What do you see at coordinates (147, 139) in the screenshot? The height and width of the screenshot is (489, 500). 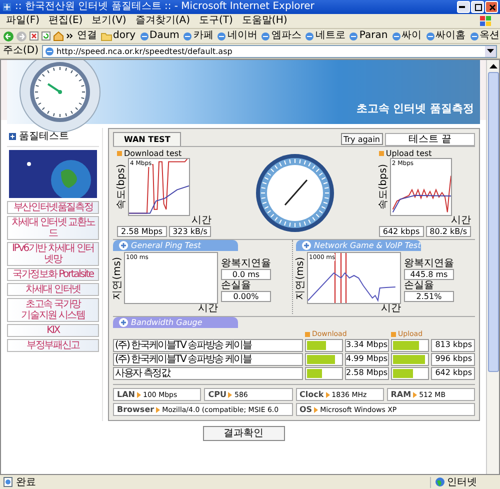 I see `tab: WAN TEST` at bounding box center [147, 139].